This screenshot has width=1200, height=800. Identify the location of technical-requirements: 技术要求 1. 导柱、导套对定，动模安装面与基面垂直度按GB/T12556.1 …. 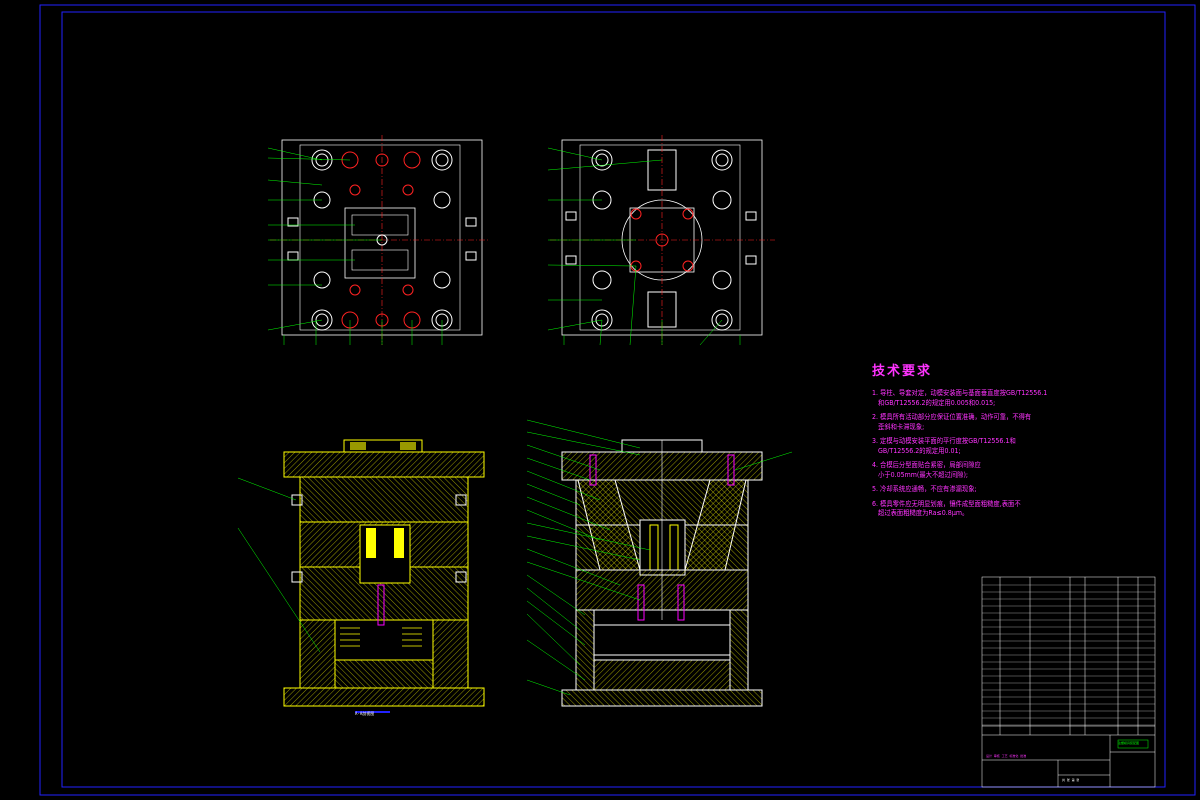
(1032, 442).